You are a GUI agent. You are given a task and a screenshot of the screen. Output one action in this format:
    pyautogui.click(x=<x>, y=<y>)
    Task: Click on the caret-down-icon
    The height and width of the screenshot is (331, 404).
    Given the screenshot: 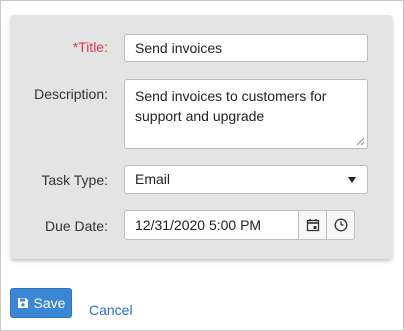 What is the action you would take?
    pyautogui.click(x=352, y=180)
    